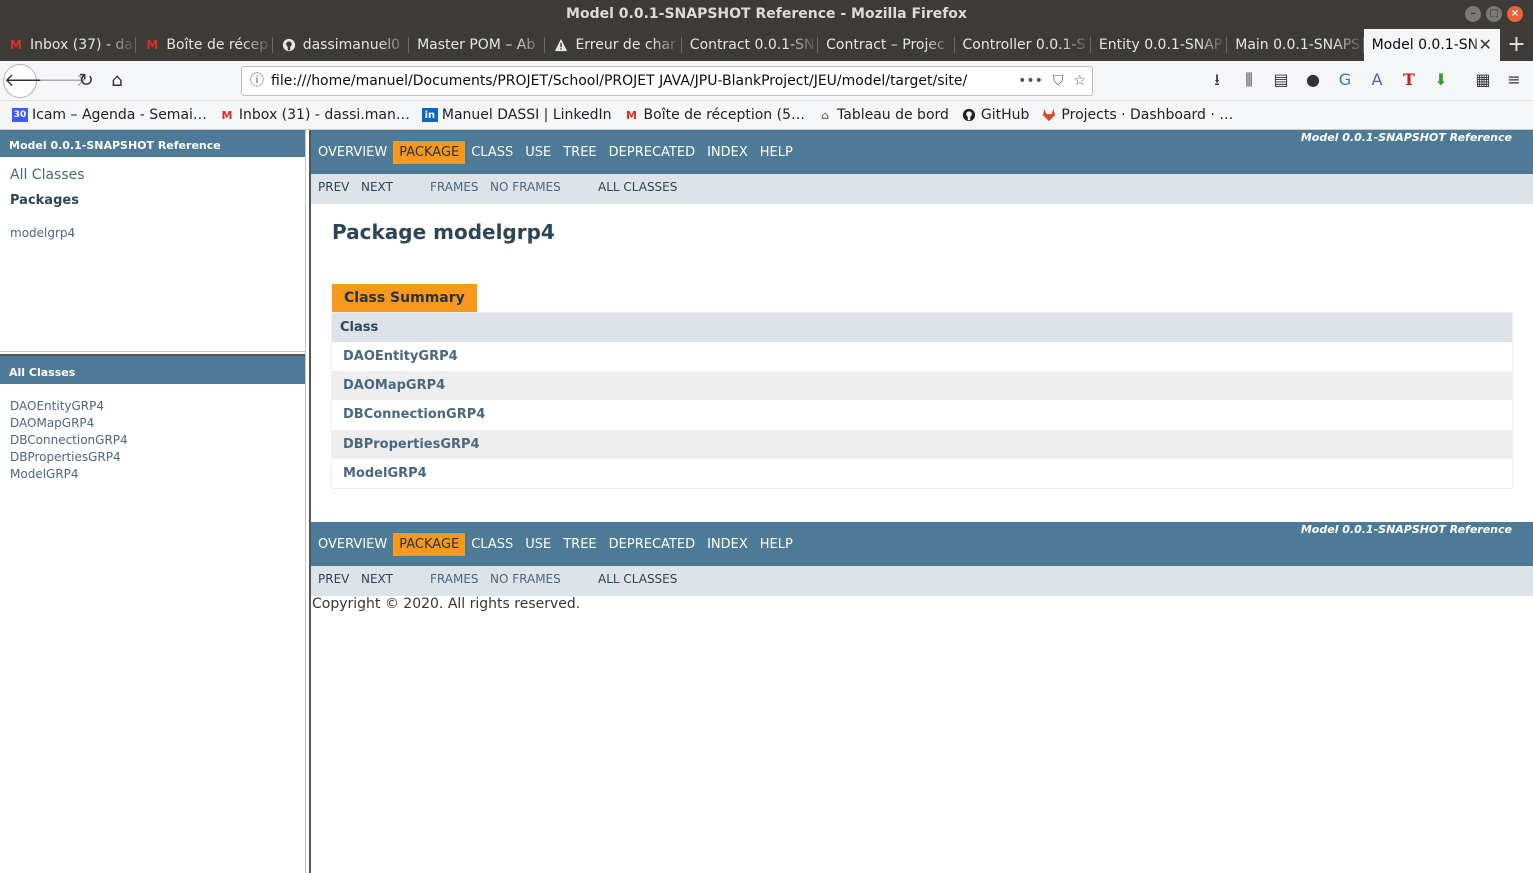  What do you see at coordinates (631, 115) in the screenshot?
I see `gmail-icon: M` at bounding box center [631, 115].